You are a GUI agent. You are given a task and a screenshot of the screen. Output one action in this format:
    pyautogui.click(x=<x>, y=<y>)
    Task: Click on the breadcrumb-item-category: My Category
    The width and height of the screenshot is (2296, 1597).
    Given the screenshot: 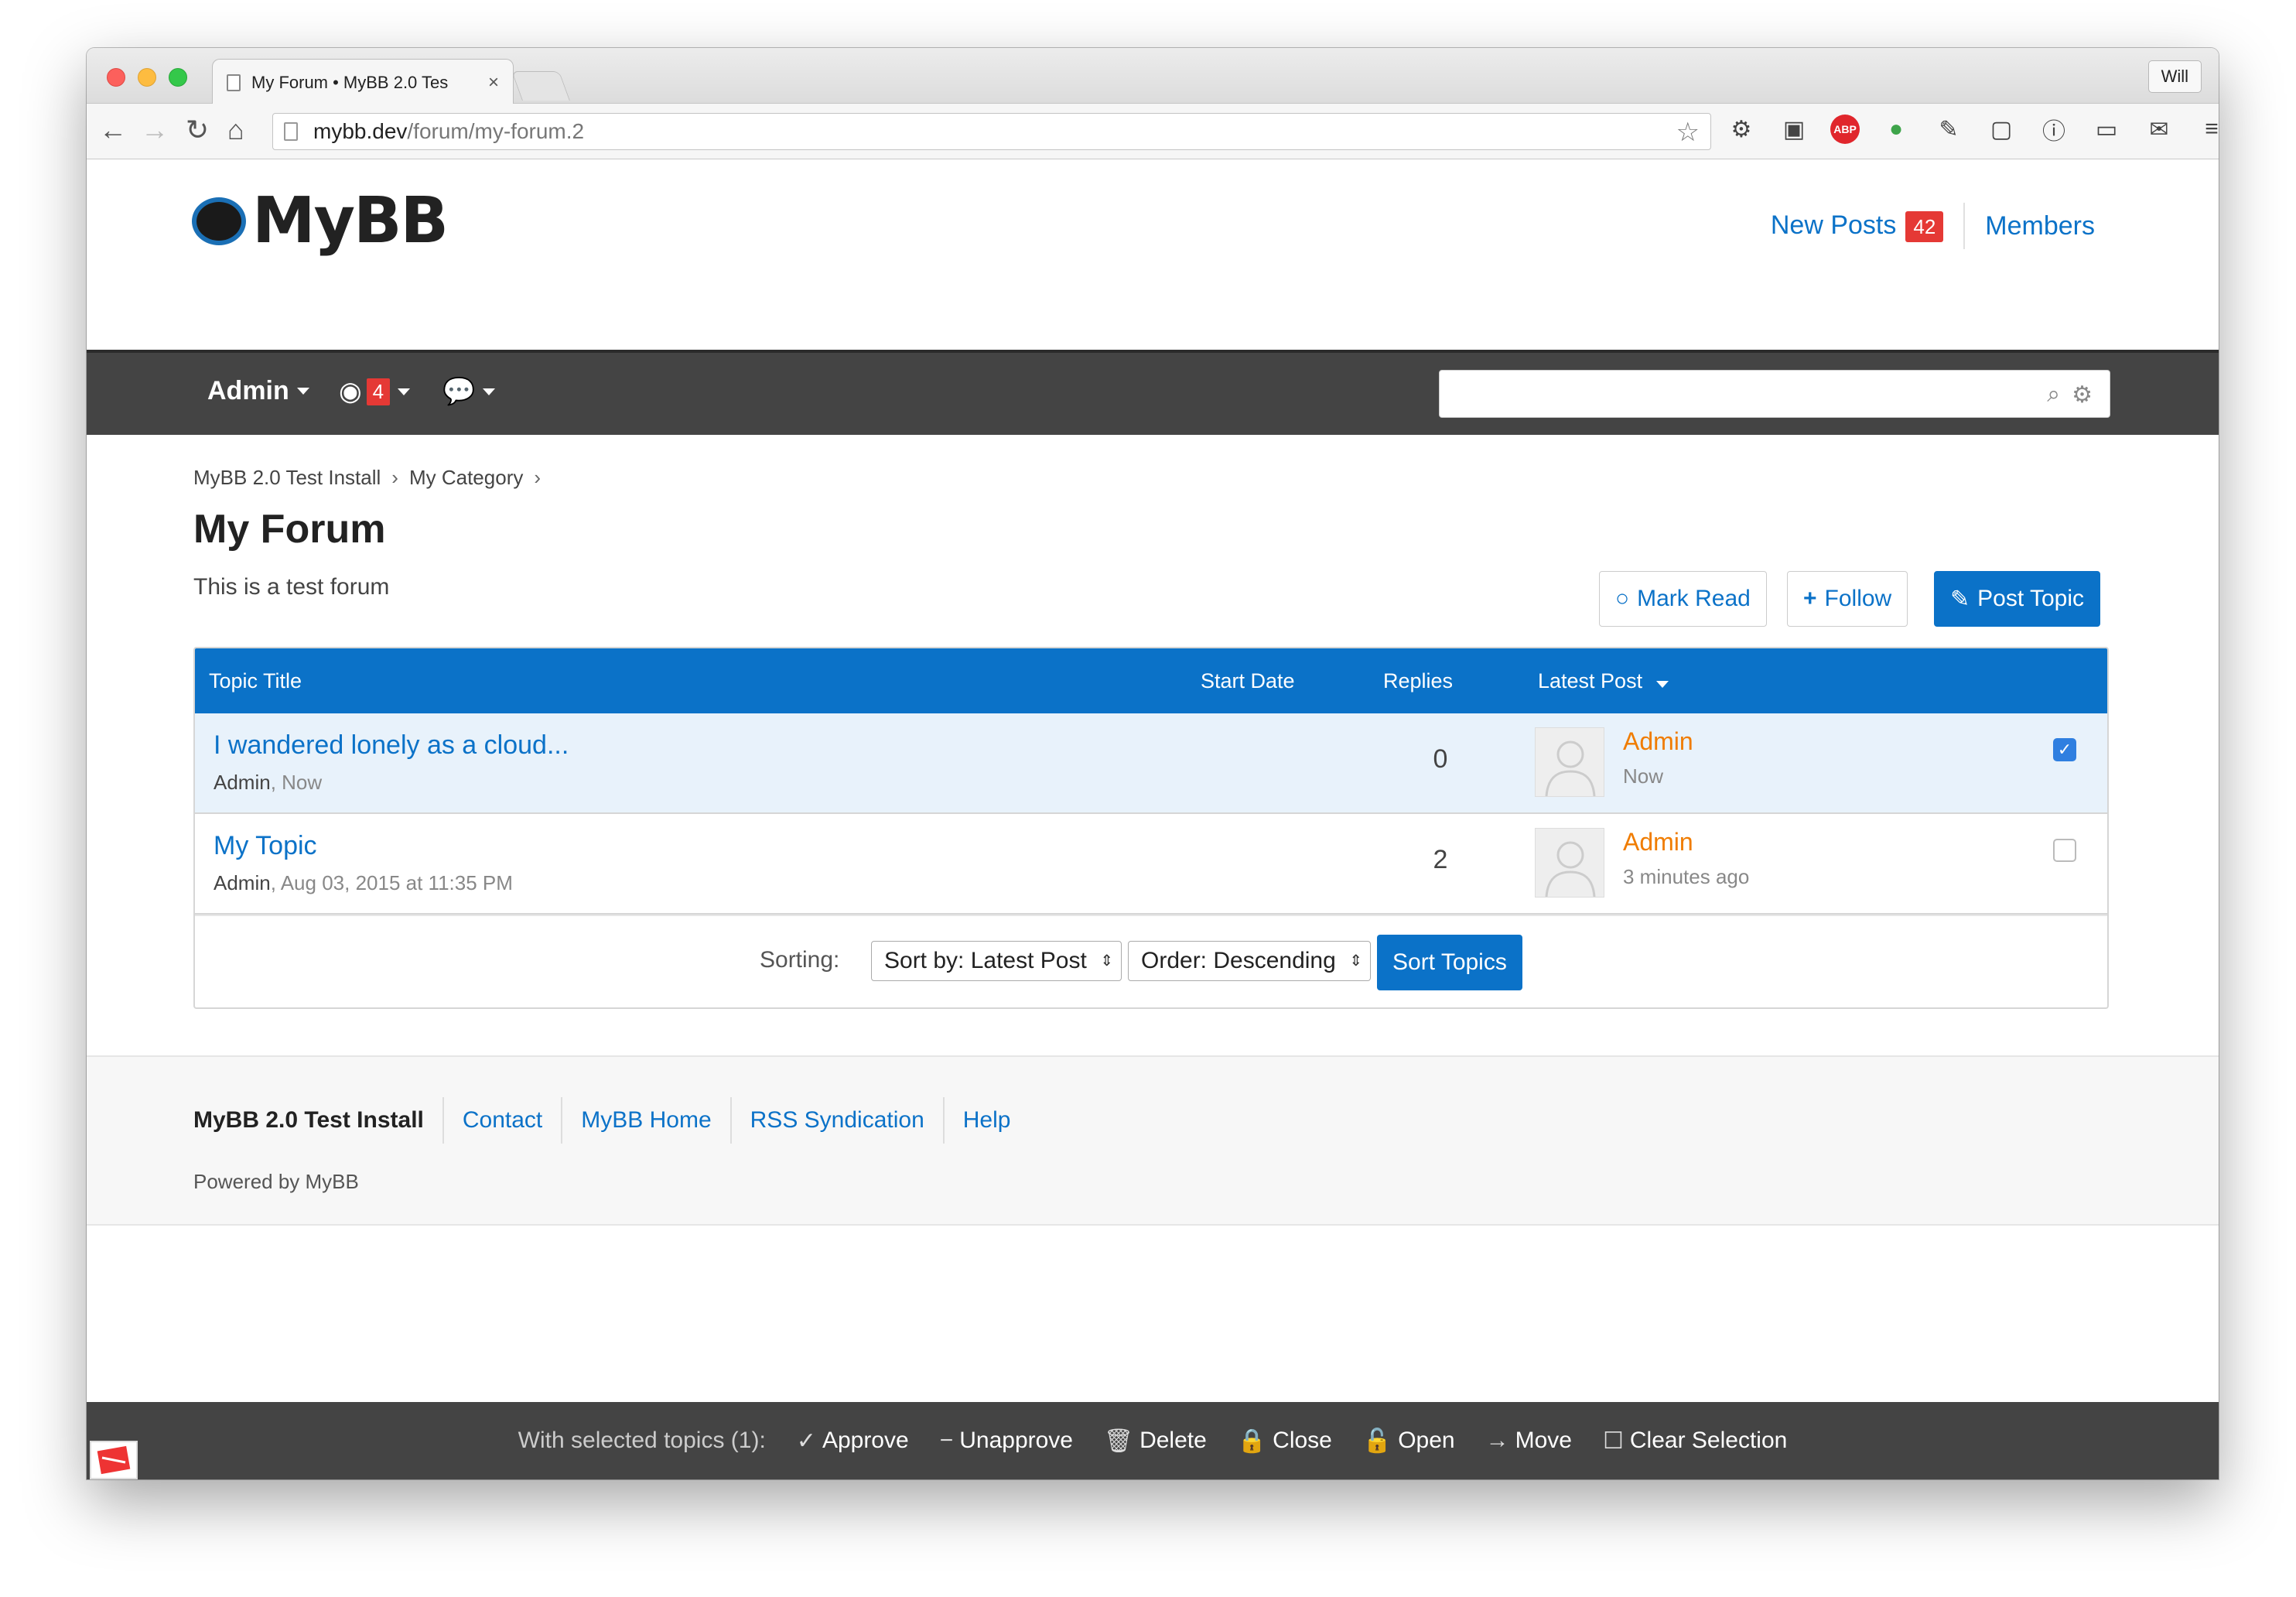 What is the action you would take?
    pyautogui.click(x=466, y=478)
    